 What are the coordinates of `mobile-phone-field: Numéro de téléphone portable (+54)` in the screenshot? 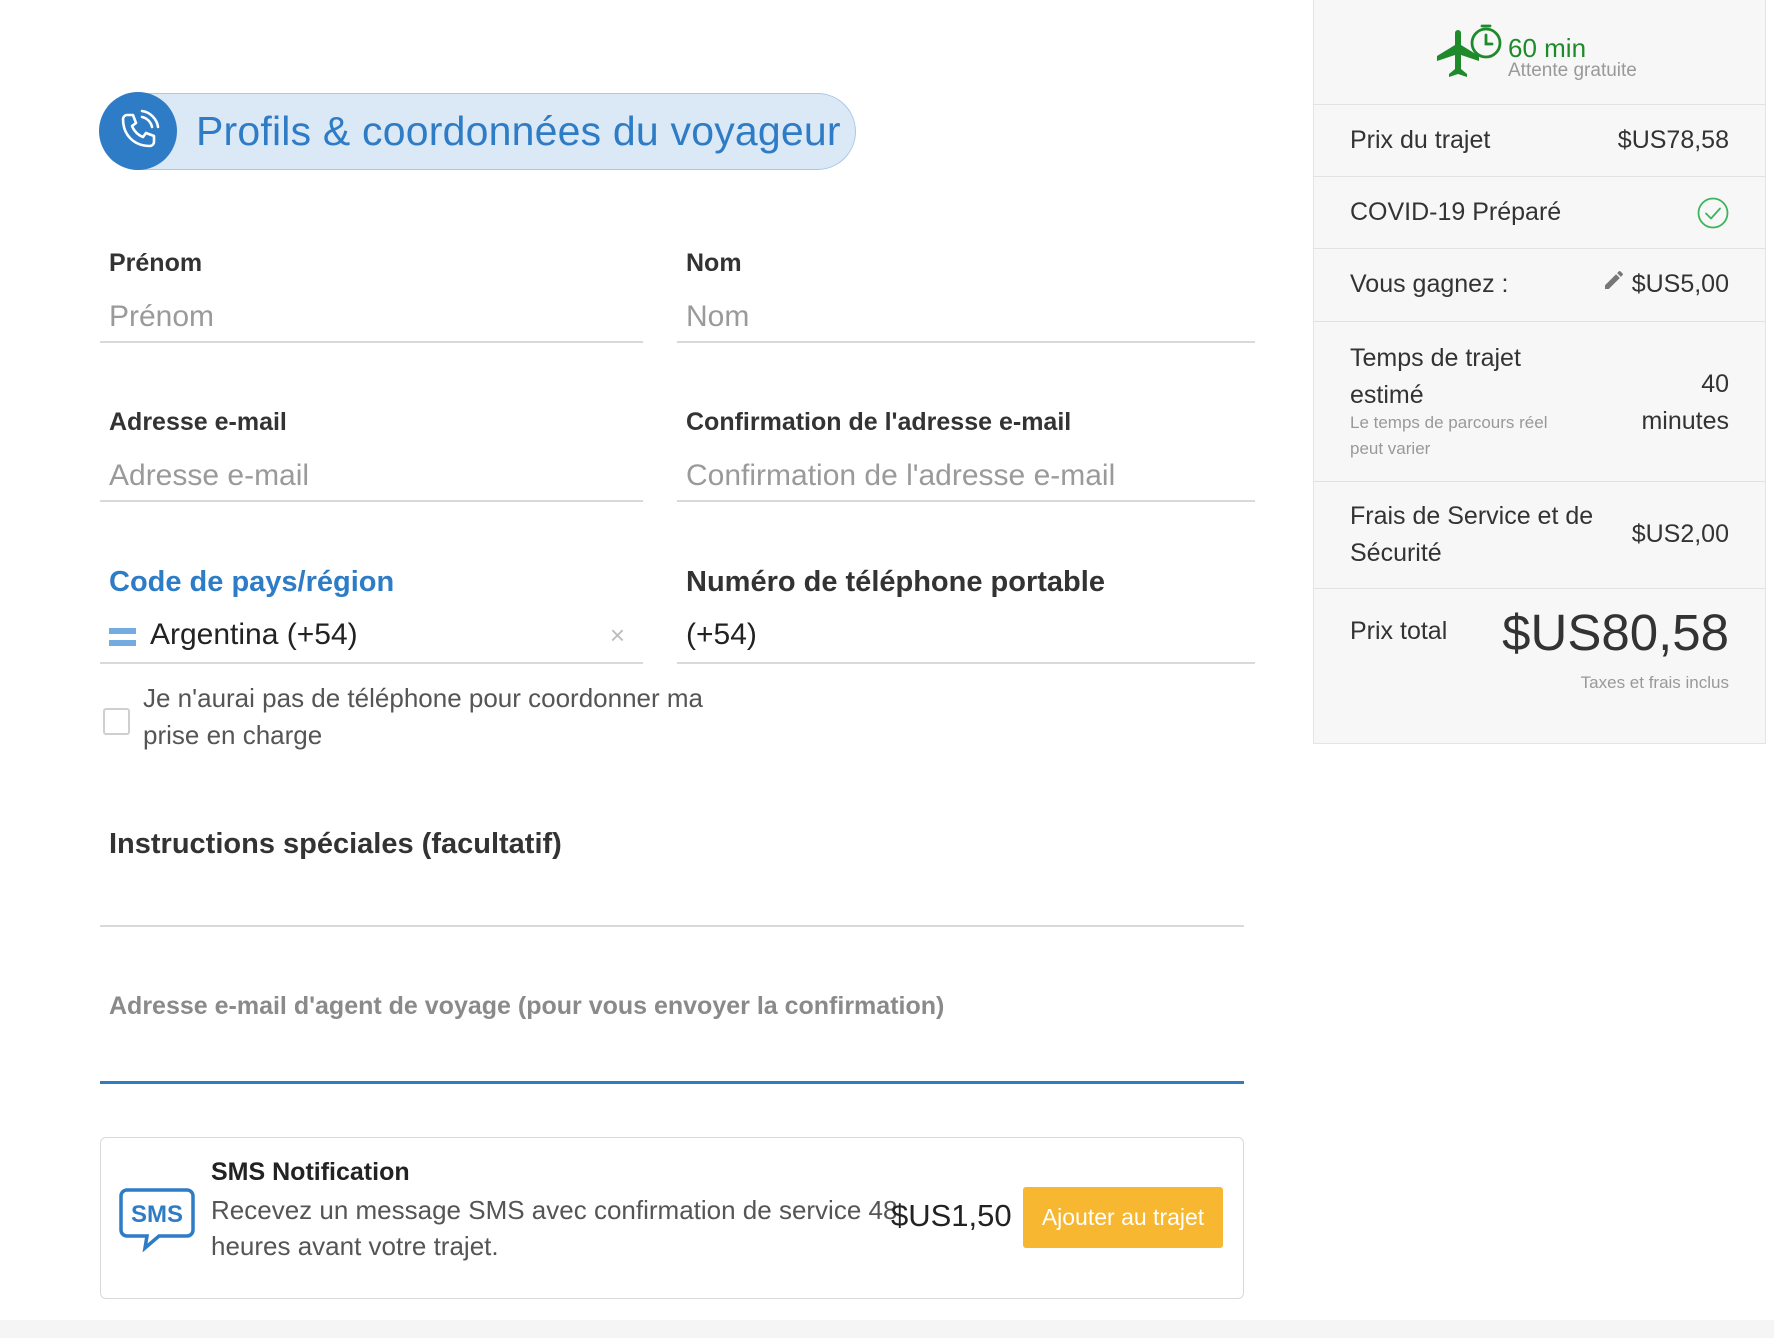 It's located at (966, 616).